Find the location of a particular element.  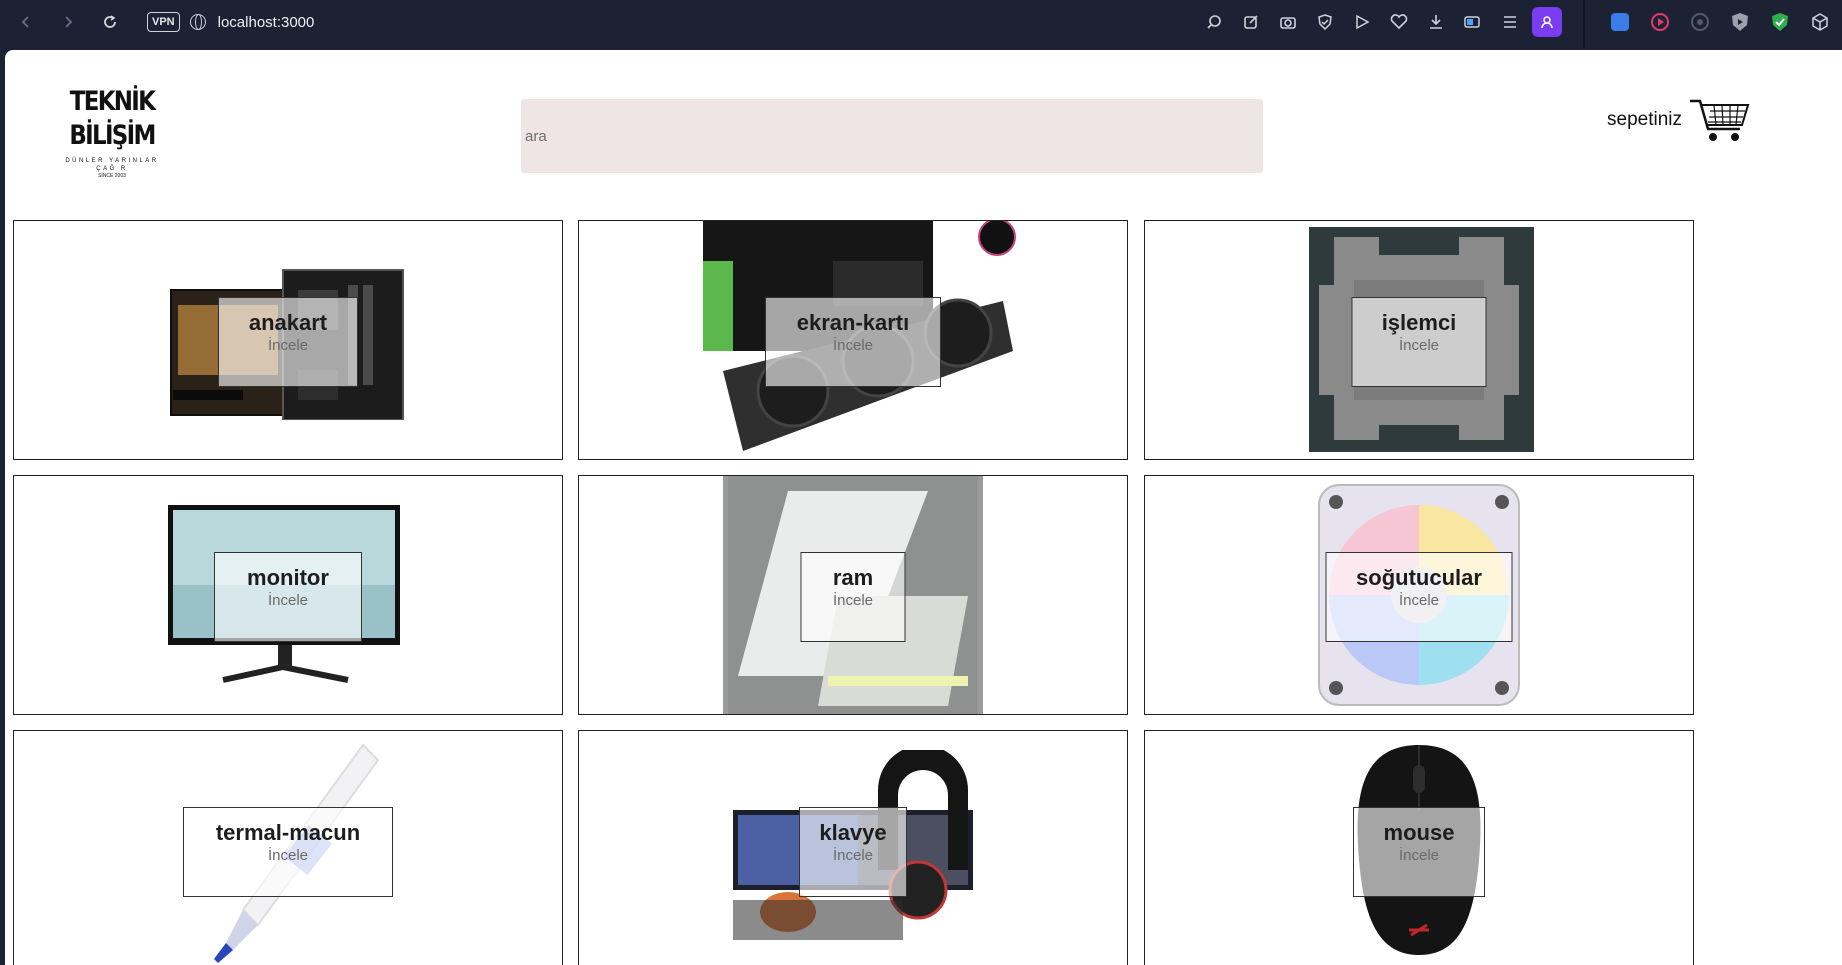

category-label-box: soğutucular İncele is located at coordinates (1419, 597).